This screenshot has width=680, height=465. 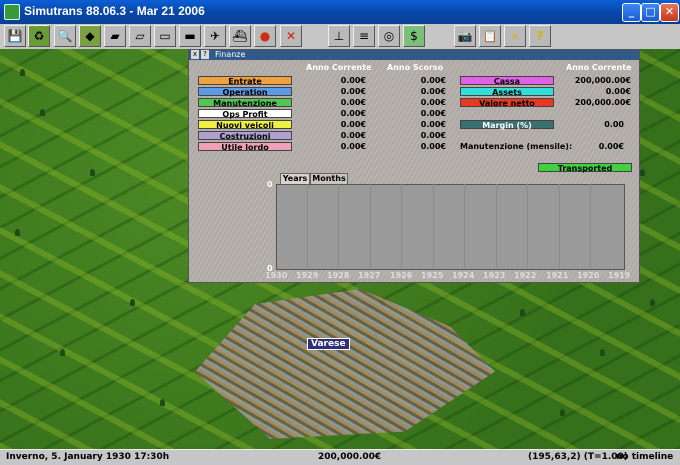 What do you see at coordinates (490, 36) in the screenshot?
I see `clipboard-icon: 📋` at bounding box center [490, 36].